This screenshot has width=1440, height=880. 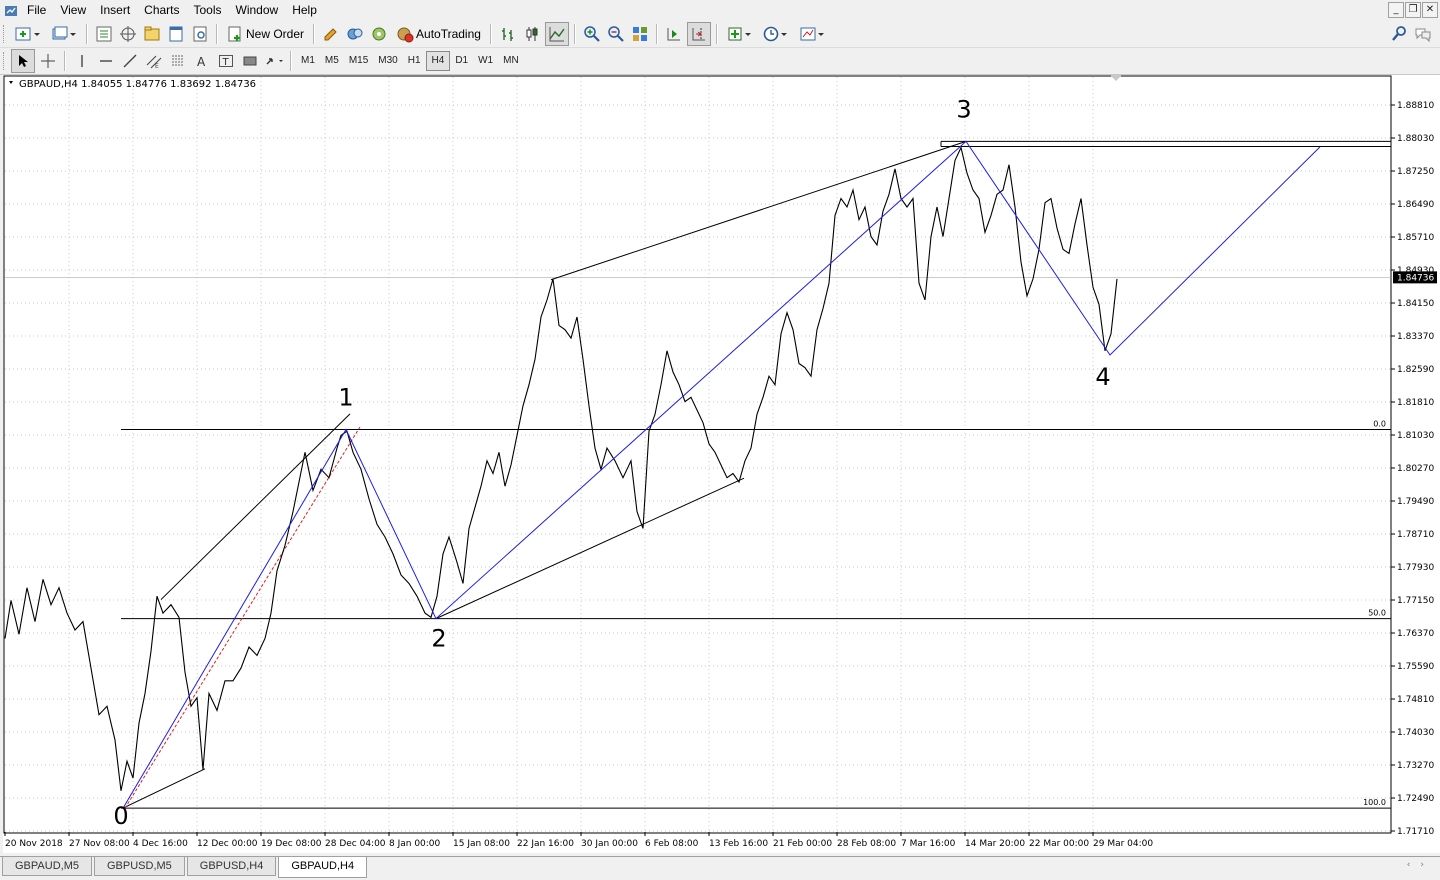 What do you see at coordinates (438, 61) in the screenshot?
I see `timeframe-h4: H4` at bounding box center [438, 61].